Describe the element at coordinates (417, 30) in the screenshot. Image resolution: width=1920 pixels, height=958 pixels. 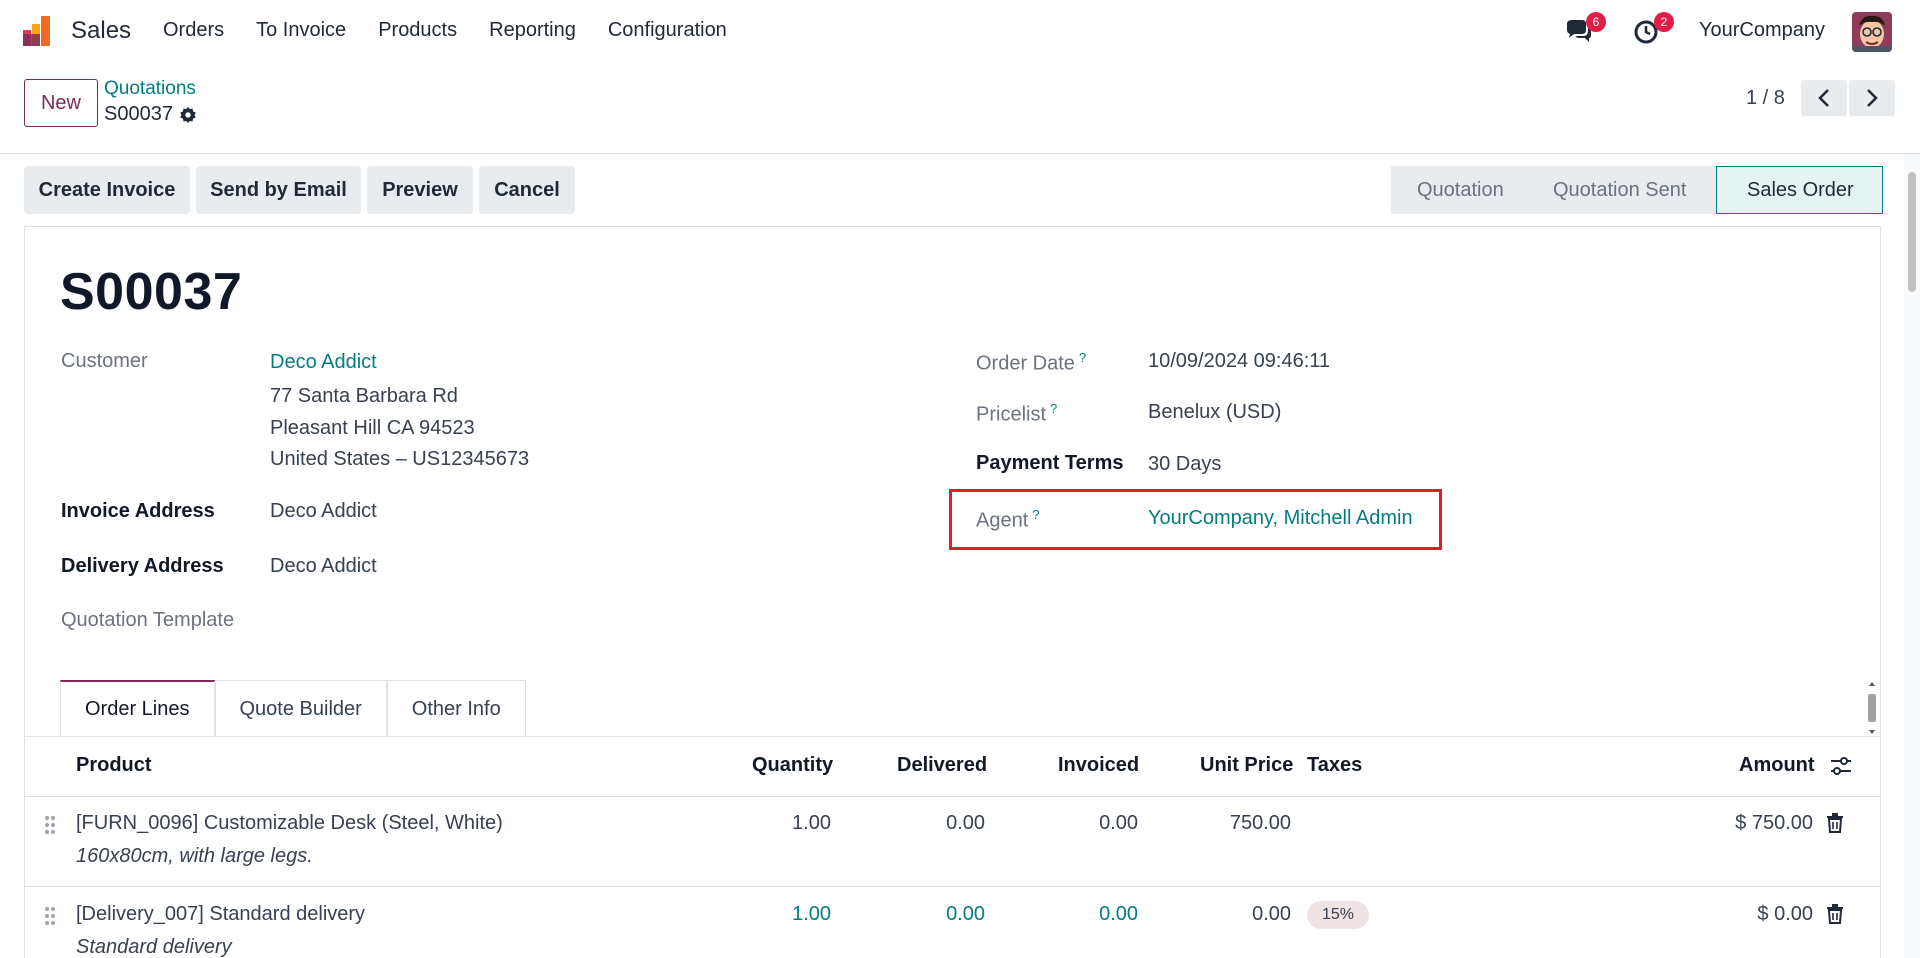
I see `menu-products: Products` at that location.